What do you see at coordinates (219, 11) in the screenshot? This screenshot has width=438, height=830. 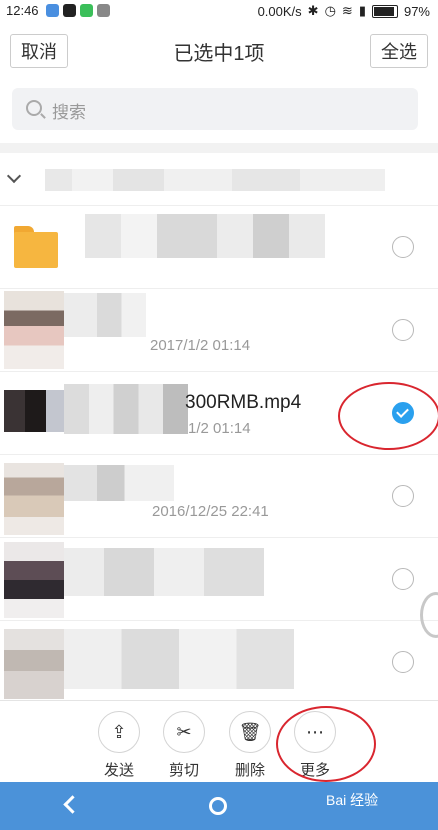 I see `status-bar: 12:46 0.00K/s ✱ ◷ ≋ ▮ 97%` at bounding box center [219, 11].